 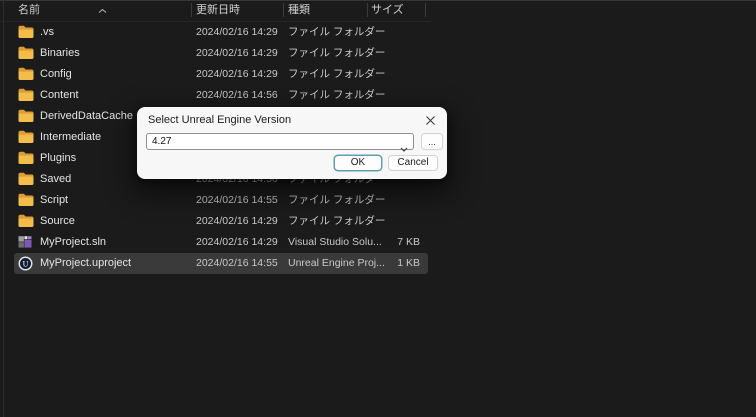 I want to click on column-header-name: 名前, so click(x=29, y=10).